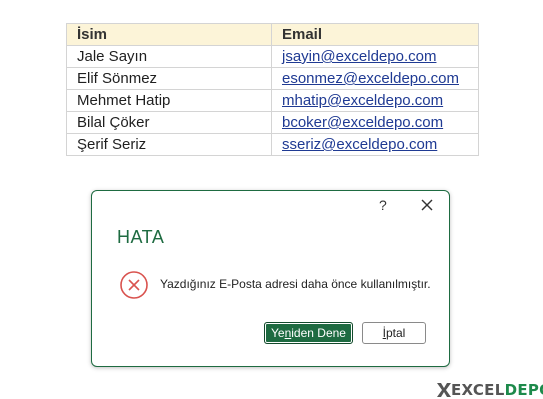  I want to click on email-link: jsayin@exceldepo.com, so click(375, 56).